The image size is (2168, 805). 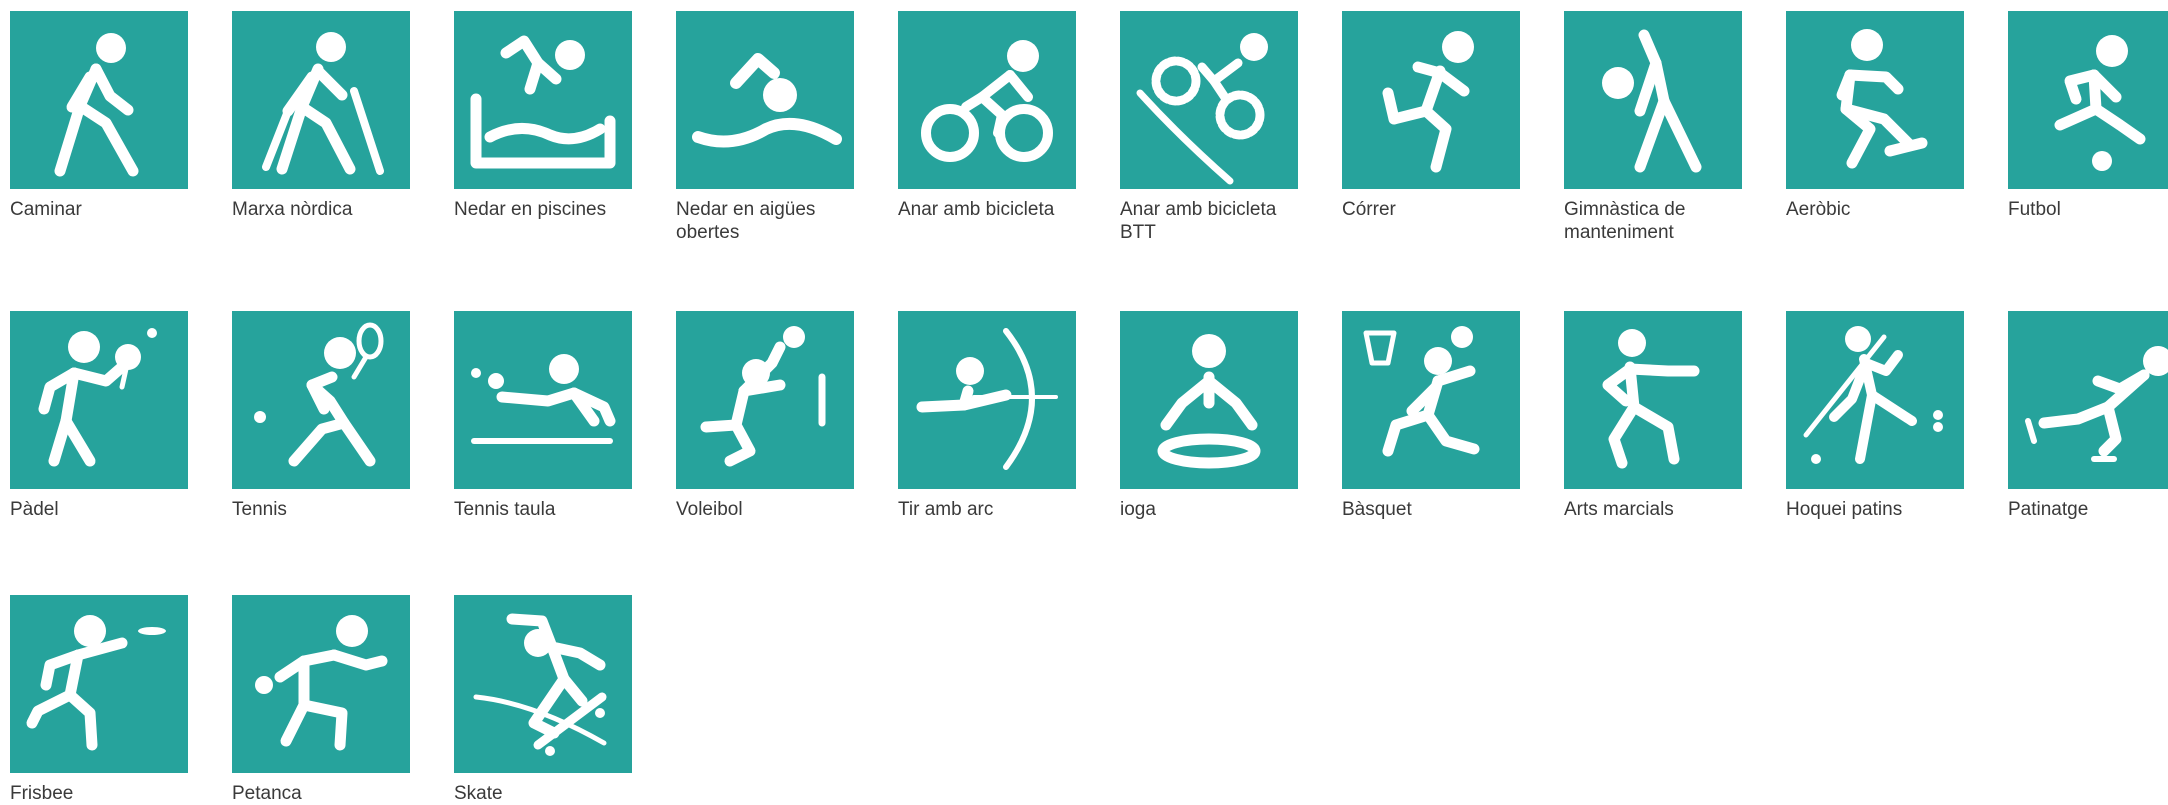 What do you see at coordinates (987, 100) in the screenshot?
I see `cycling-icon` at bounding box center [987, 100].